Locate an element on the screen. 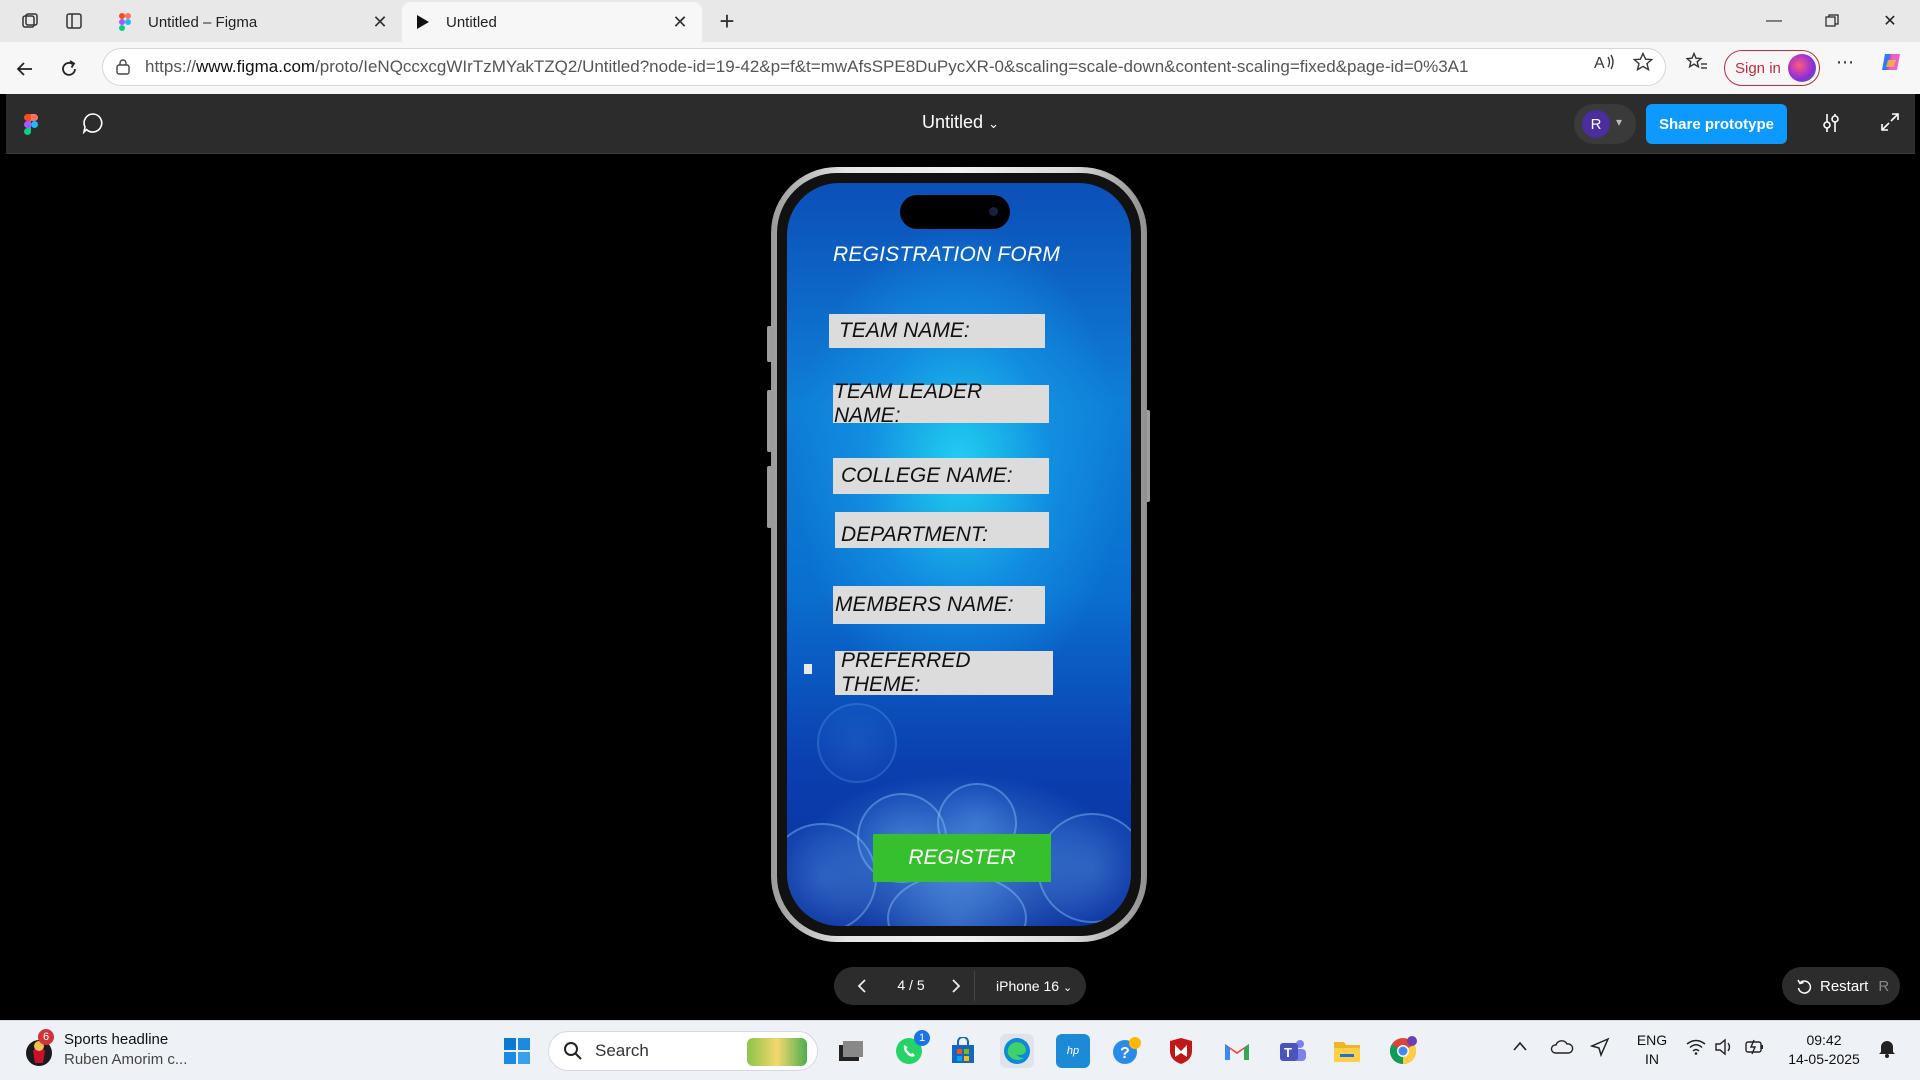 This screenshot has width=1920, height=1080. workspaces-icon is located at coordinates (30, 21).